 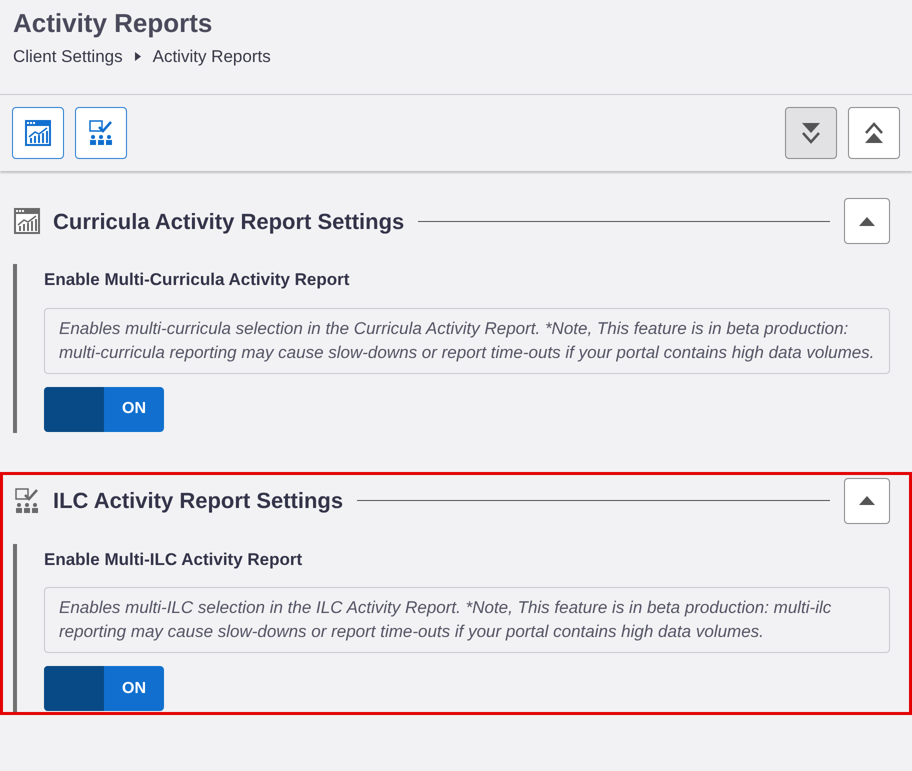 I want to click on breadcrumb-item: Client Settings, so click(x=68, y=57).